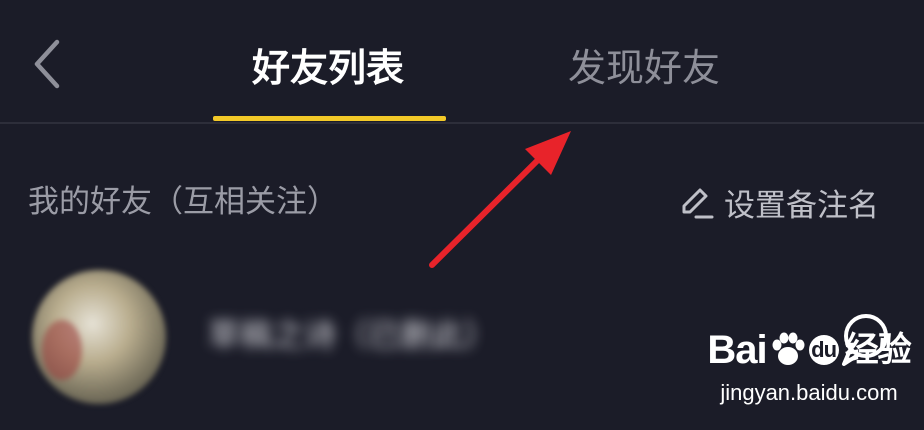 This screenshot has width=924, height=430. Describe the element at coordinates (809, 350) in the screenshot. I see `watermark-logo: Bai du 经验` at that location.